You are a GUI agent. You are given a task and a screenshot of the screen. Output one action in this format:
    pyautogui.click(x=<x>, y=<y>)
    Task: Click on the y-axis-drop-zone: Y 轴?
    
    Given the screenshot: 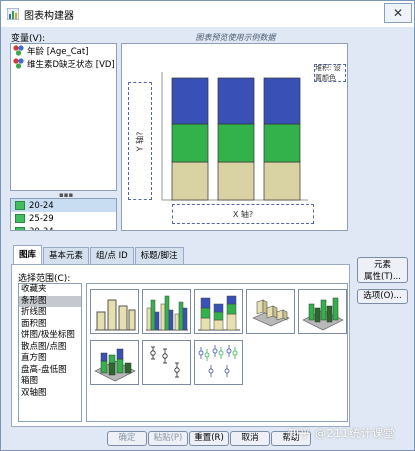 What is the action you would take?
    pyautogui.click(x=140, y=141)
    